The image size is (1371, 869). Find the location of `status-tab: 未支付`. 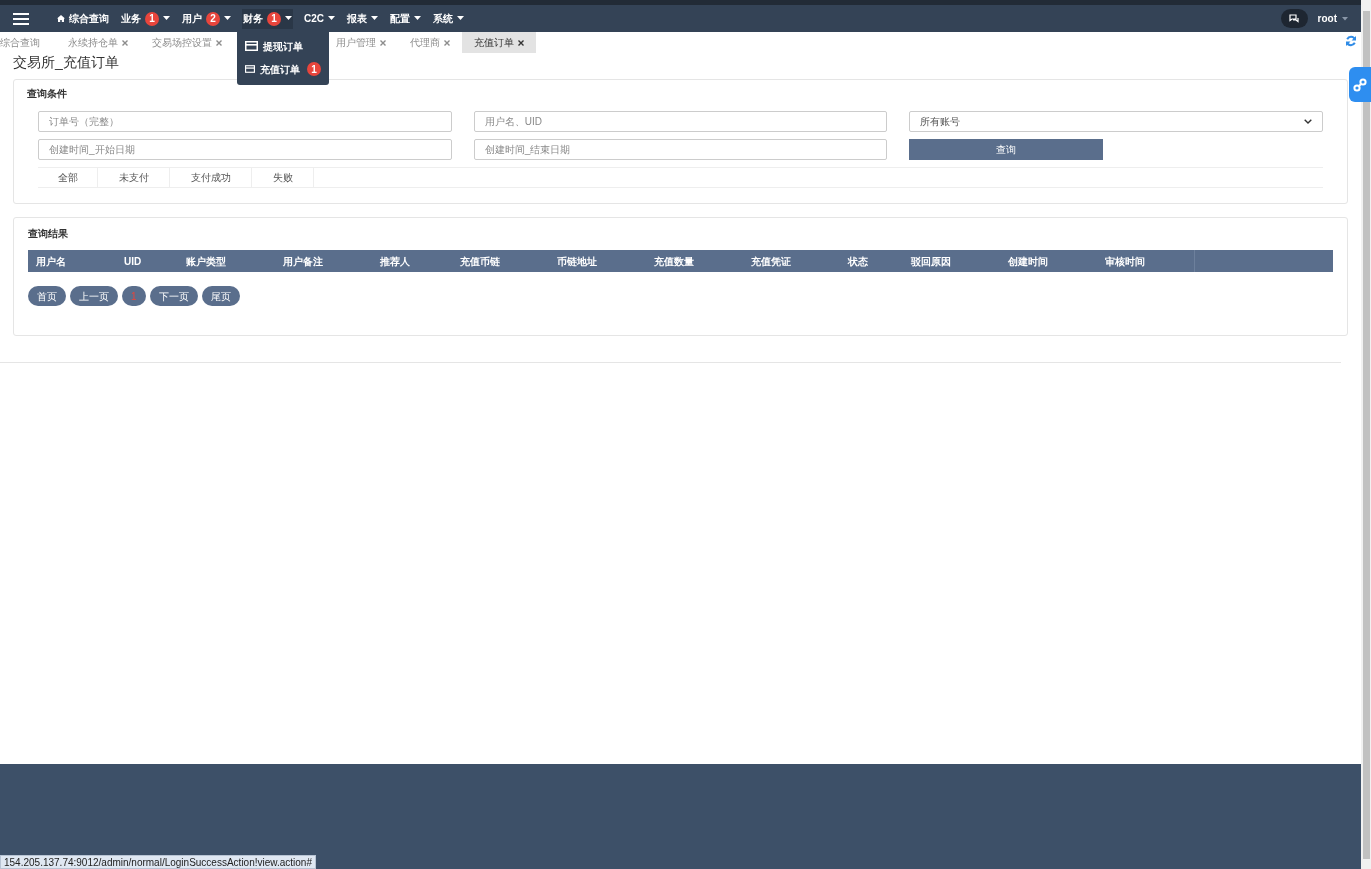

status-tab: 未支付 is located at coordinates (134, 177).